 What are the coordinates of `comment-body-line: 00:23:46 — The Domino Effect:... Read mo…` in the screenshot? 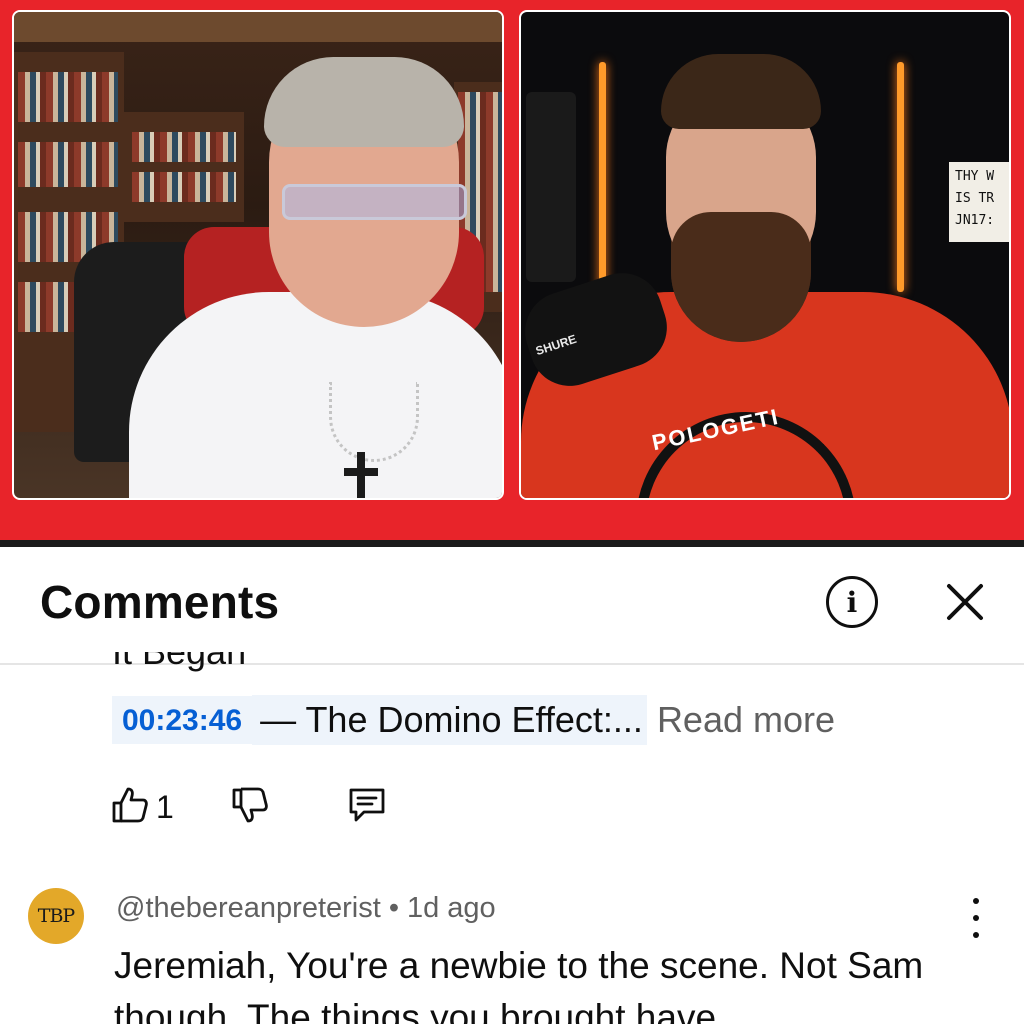 It's located at (473, 720).